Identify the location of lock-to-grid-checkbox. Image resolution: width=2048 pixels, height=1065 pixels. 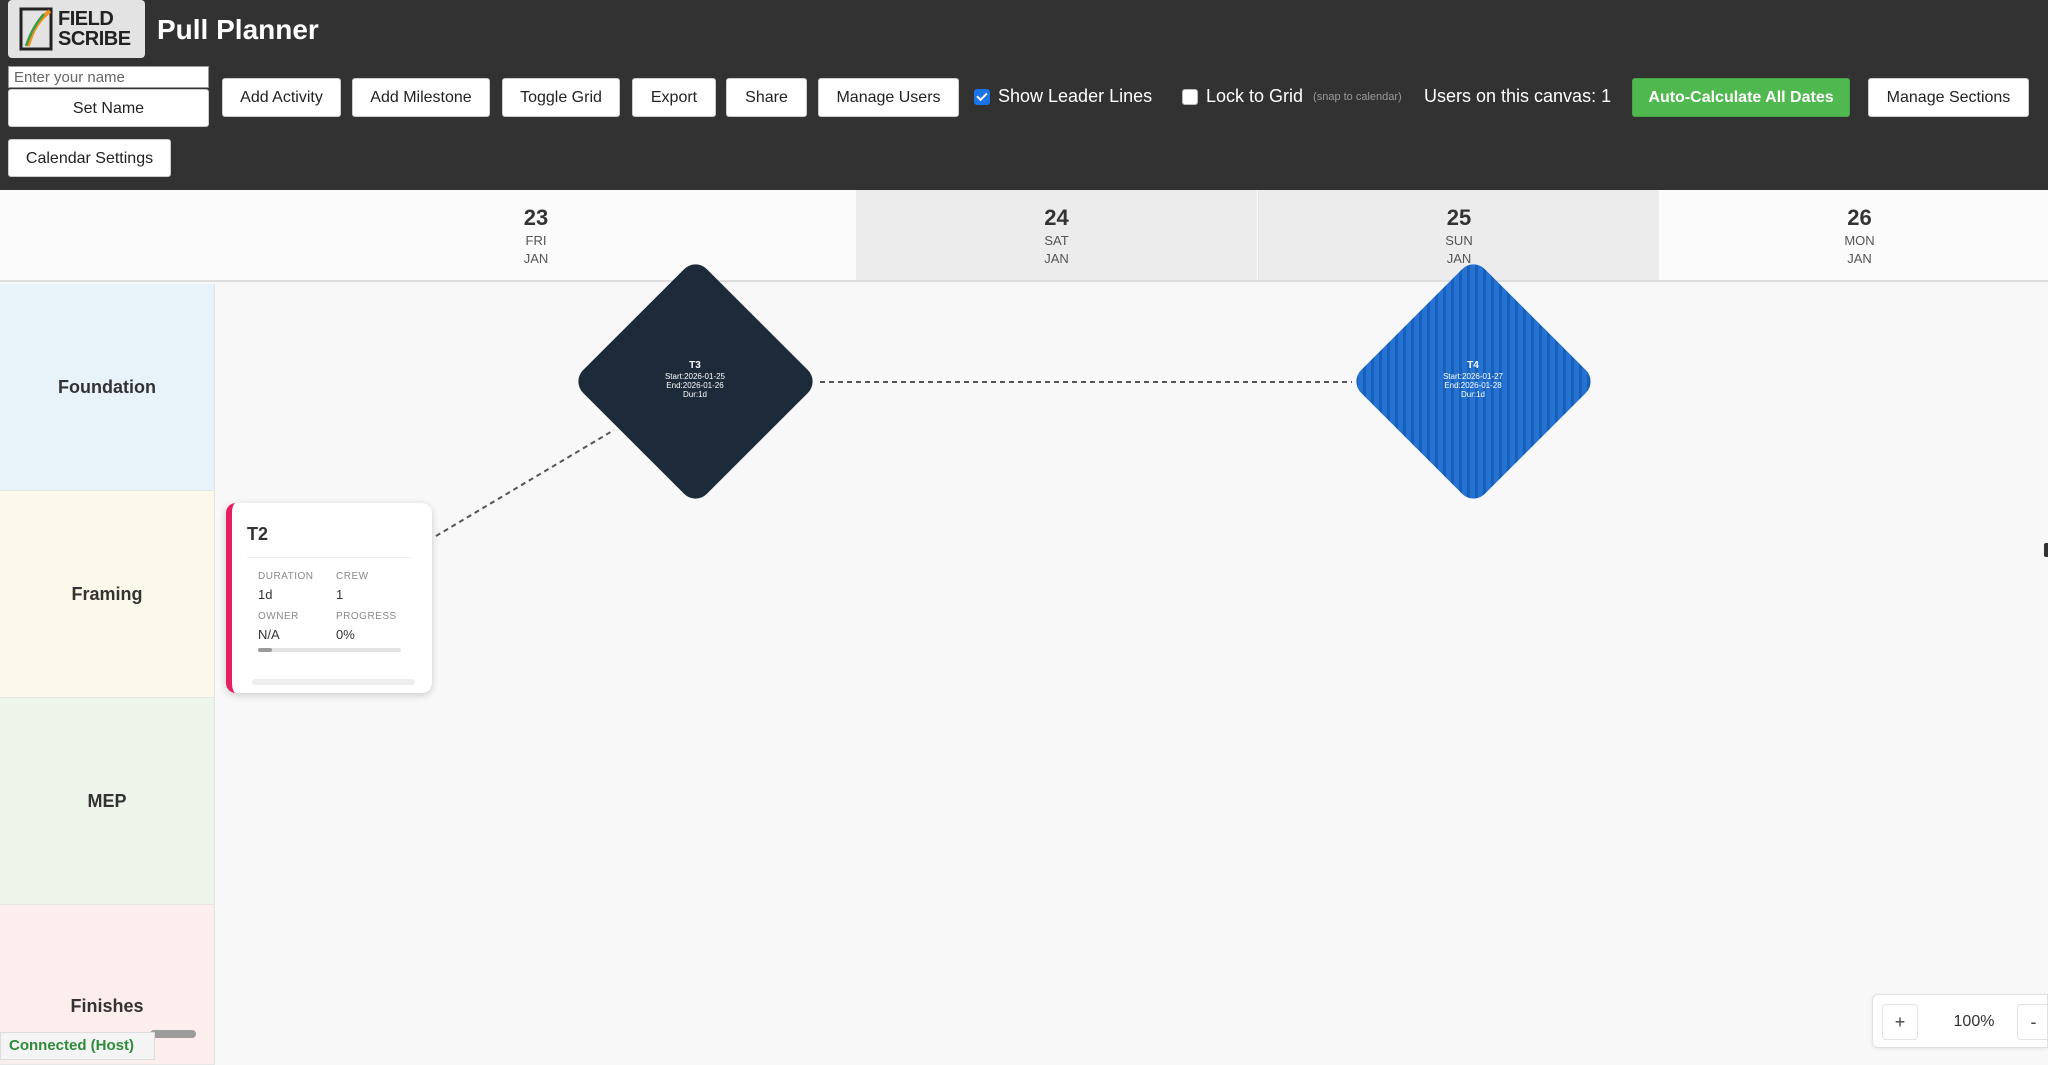
(1190, 96).